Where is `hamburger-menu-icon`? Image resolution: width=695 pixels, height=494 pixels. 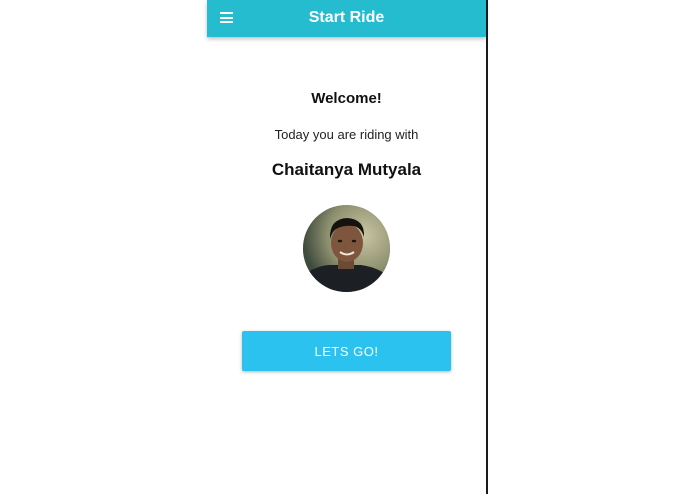
hamburger-menu-icon is located at coordinates (226, 17).